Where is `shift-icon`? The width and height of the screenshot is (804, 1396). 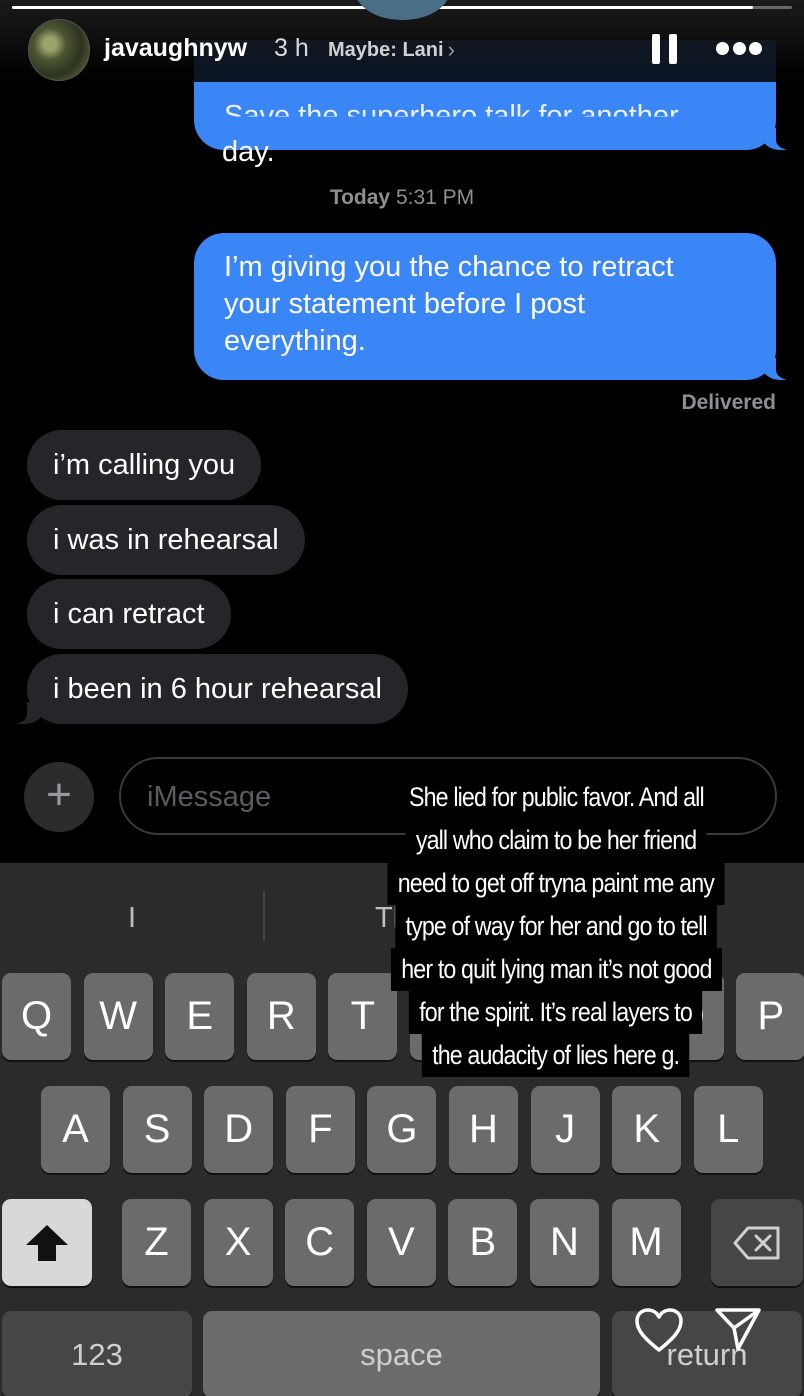 shift-icon is located at coordinates (47, 1242).